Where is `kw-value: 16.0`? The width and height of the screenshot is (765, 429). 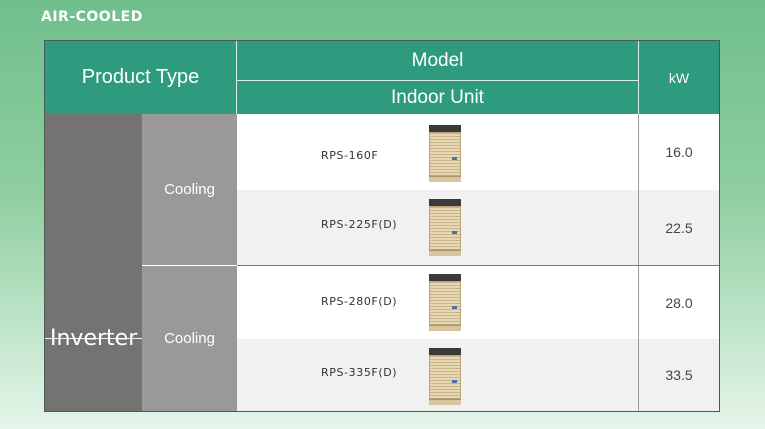
kw-value: 16.0 is located at coordinates (678, 152).